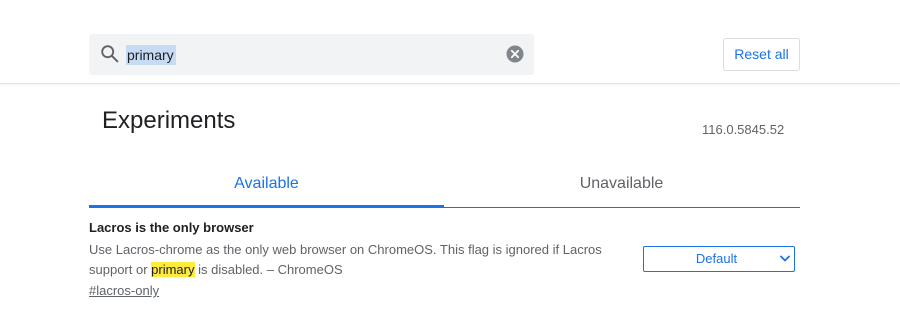  I want to click on search-match-highlight: primary, so click(173, 269).